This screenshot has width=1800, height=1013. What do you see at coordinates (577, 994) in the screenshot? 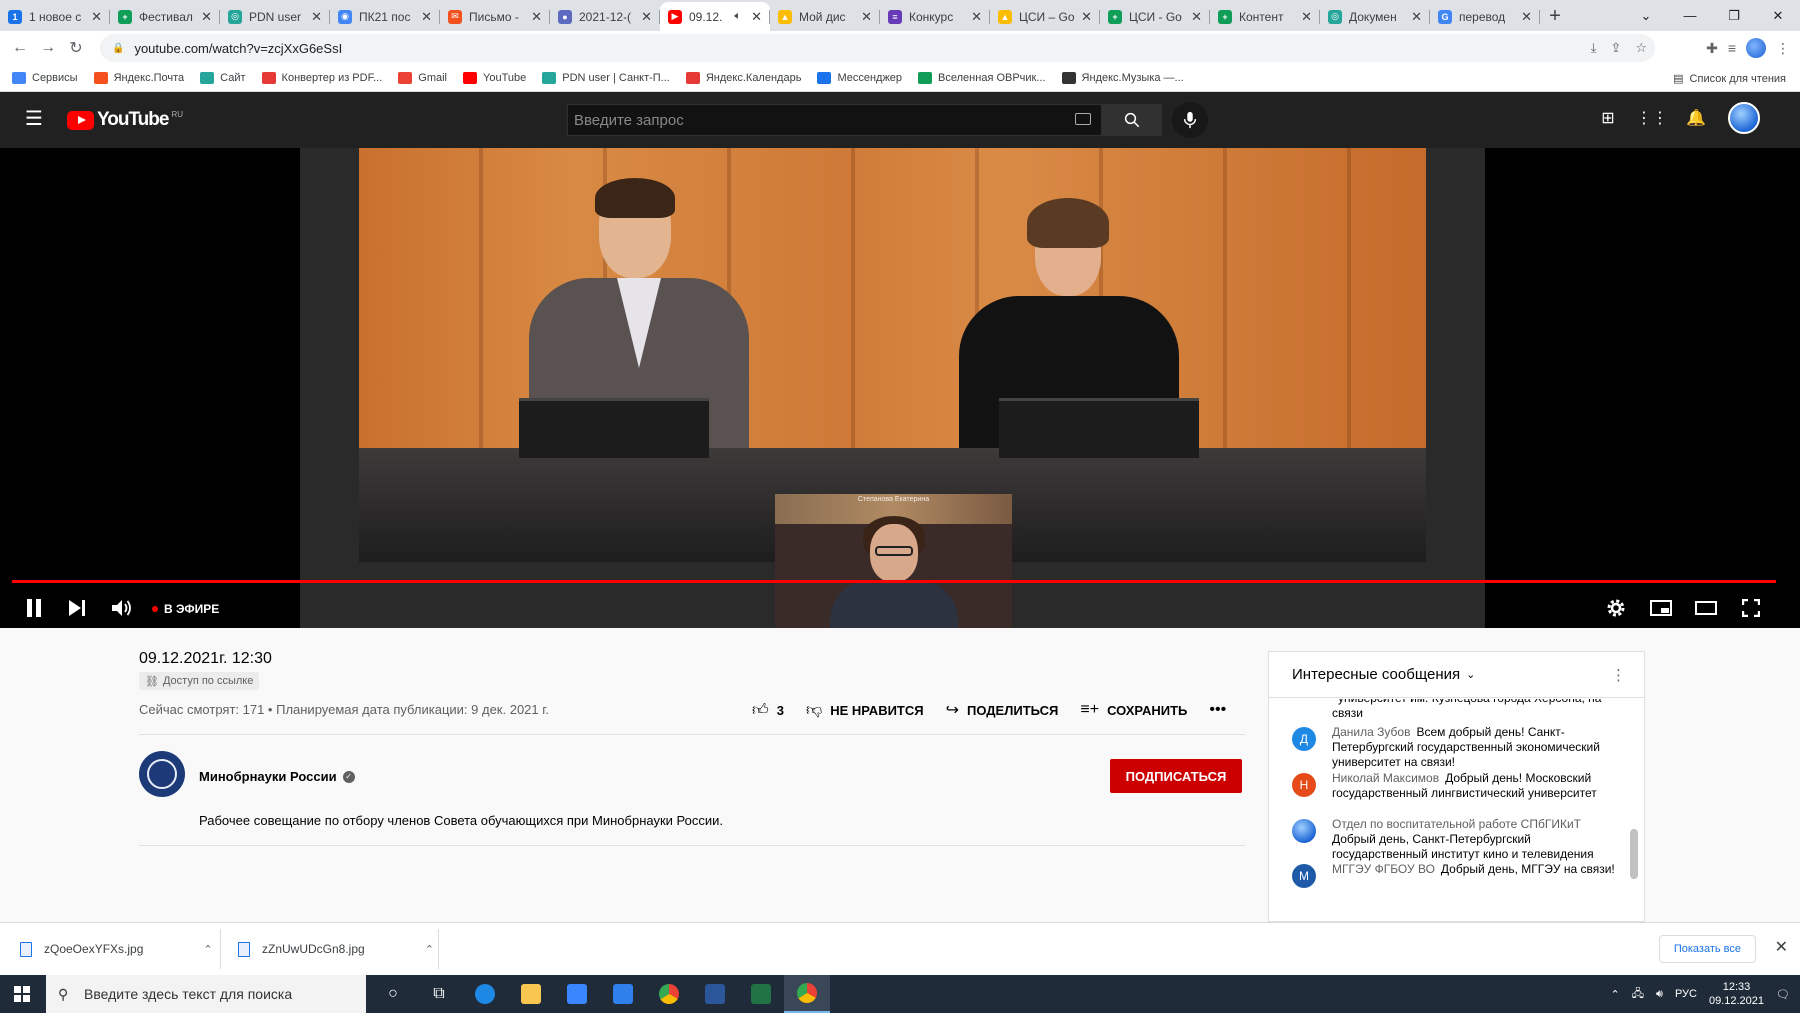
I see `store-icon` at bounding box center [577, 994].